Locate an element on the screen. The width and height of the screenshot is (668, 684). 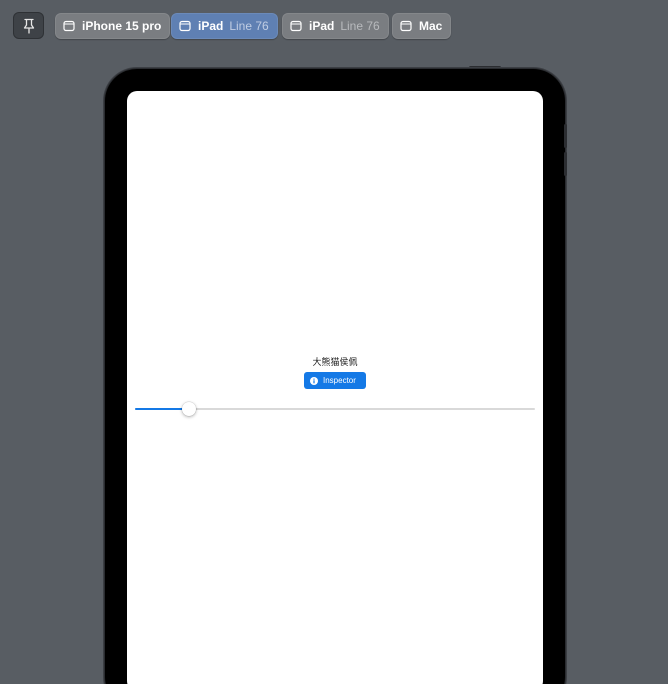
device-chip-mac: Mac is located at coordinates (422, 26).